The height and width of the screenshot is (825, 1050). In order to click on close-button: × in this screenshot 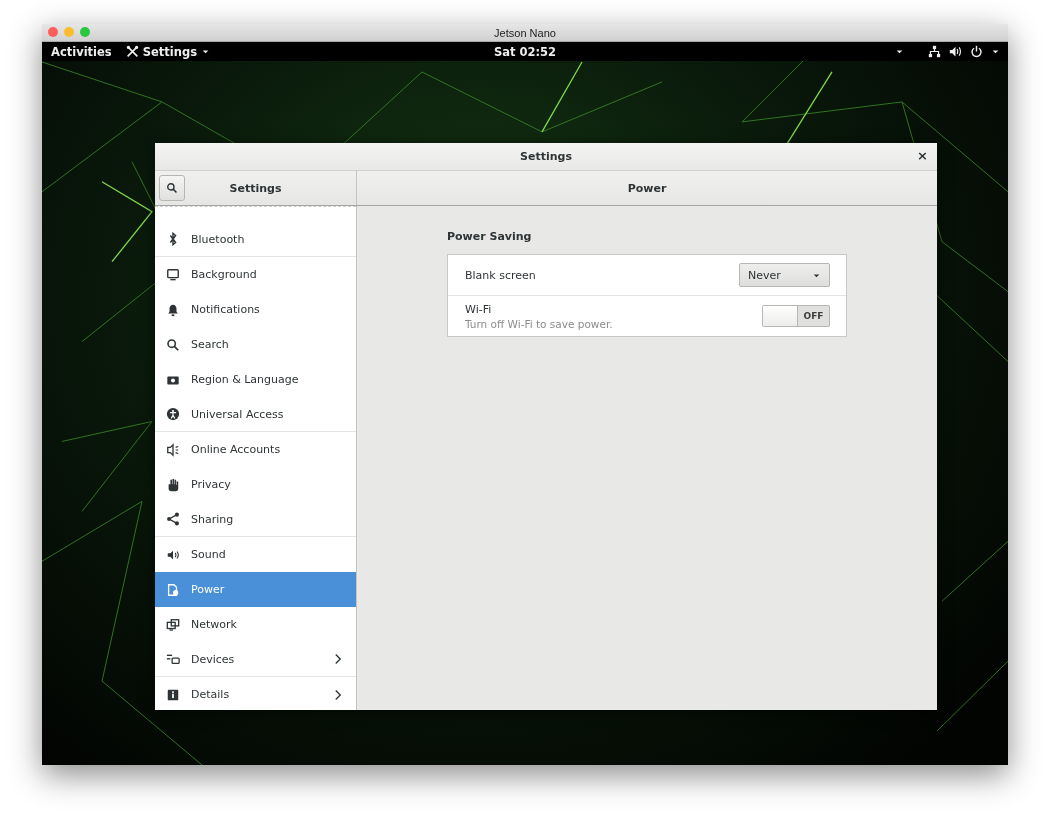, I will do `click(922, 156)`.